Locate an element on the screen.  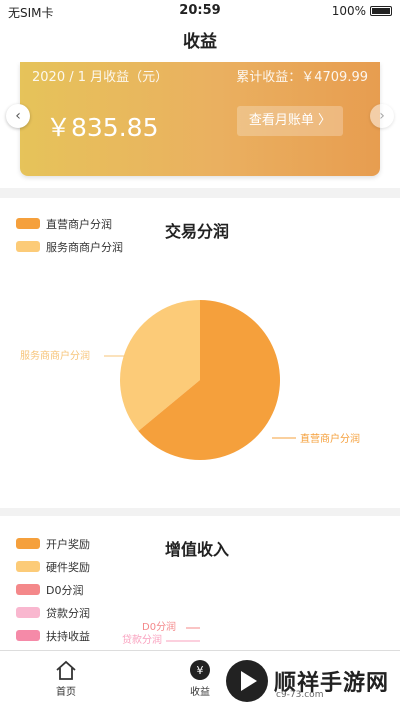
prev-month-button: ‹ is located at coordinates (18, 116).